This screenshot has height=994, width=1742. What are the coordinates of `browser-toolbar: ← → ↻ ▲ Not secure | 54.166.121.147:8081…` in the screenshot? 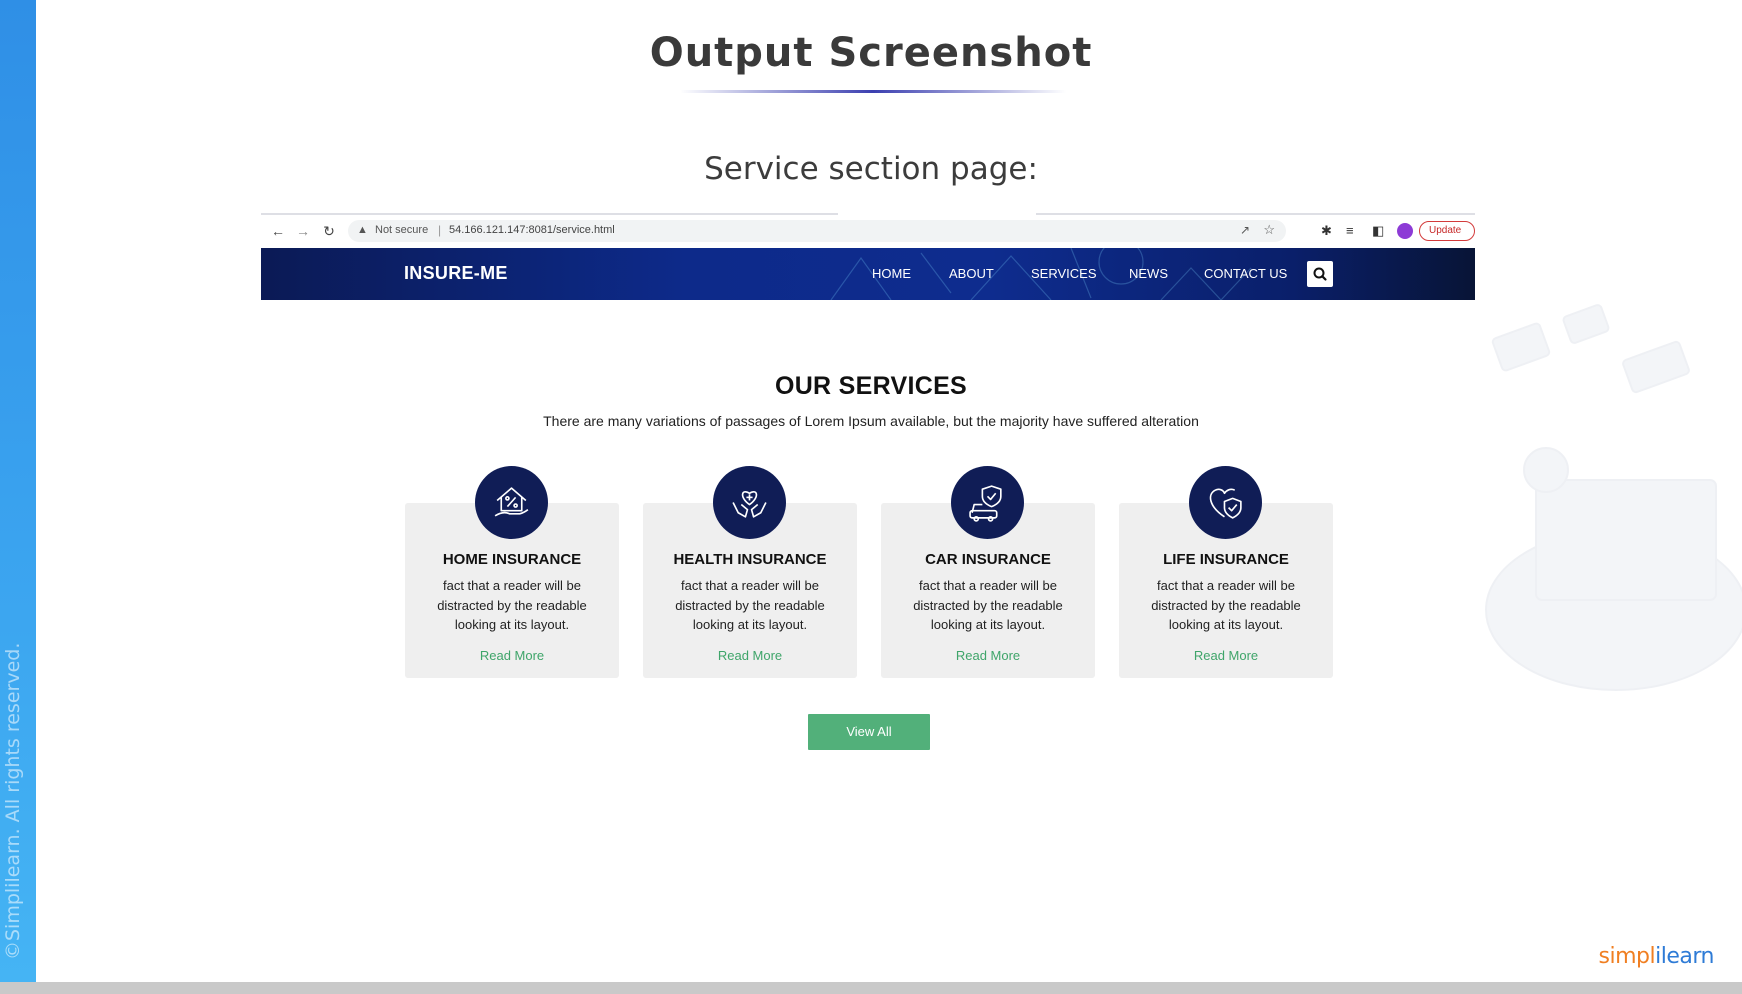 It's located at (868, 231).